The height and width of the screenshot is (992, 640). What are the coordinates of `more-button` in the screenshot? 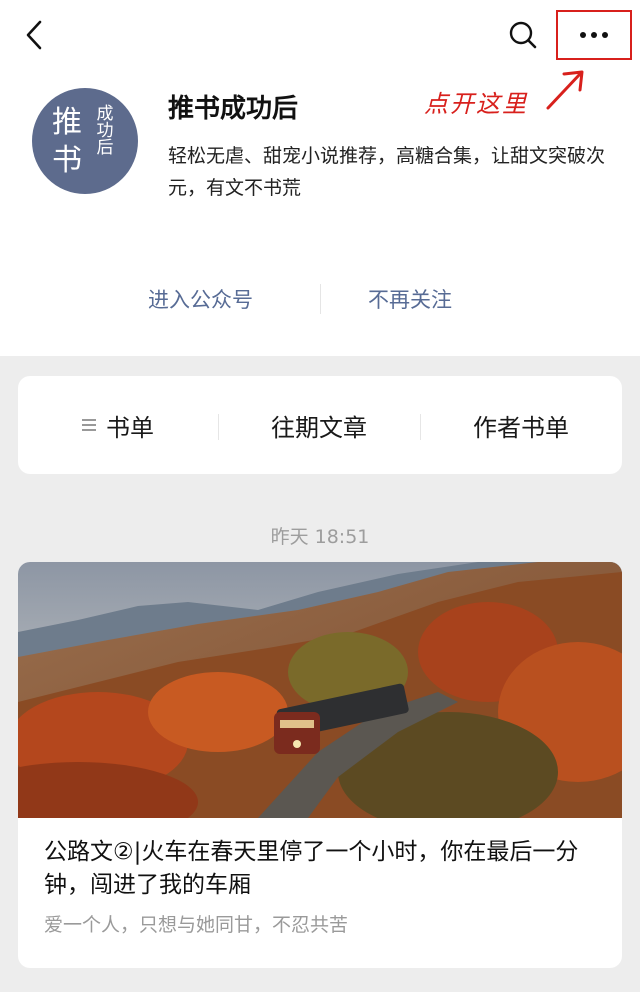 It's located at (594, 35).